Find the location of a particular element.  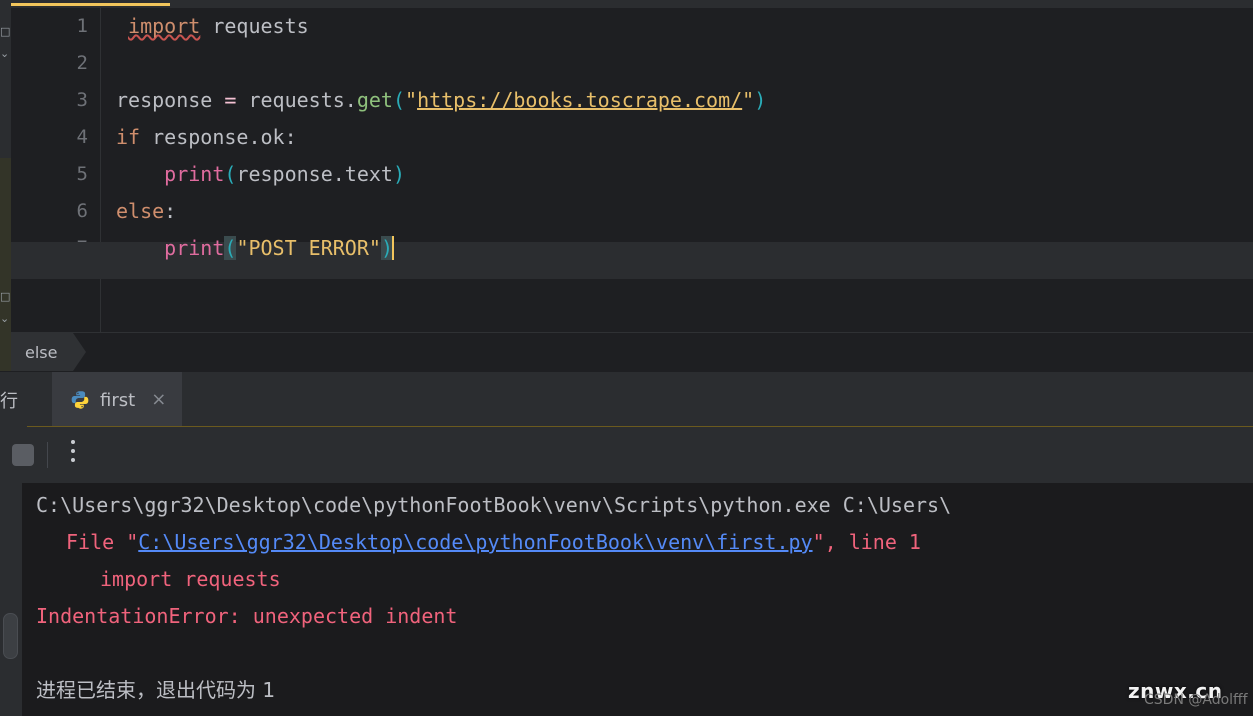

tool-window-icon-2: ⌄ is located at coordinates (5, 53).